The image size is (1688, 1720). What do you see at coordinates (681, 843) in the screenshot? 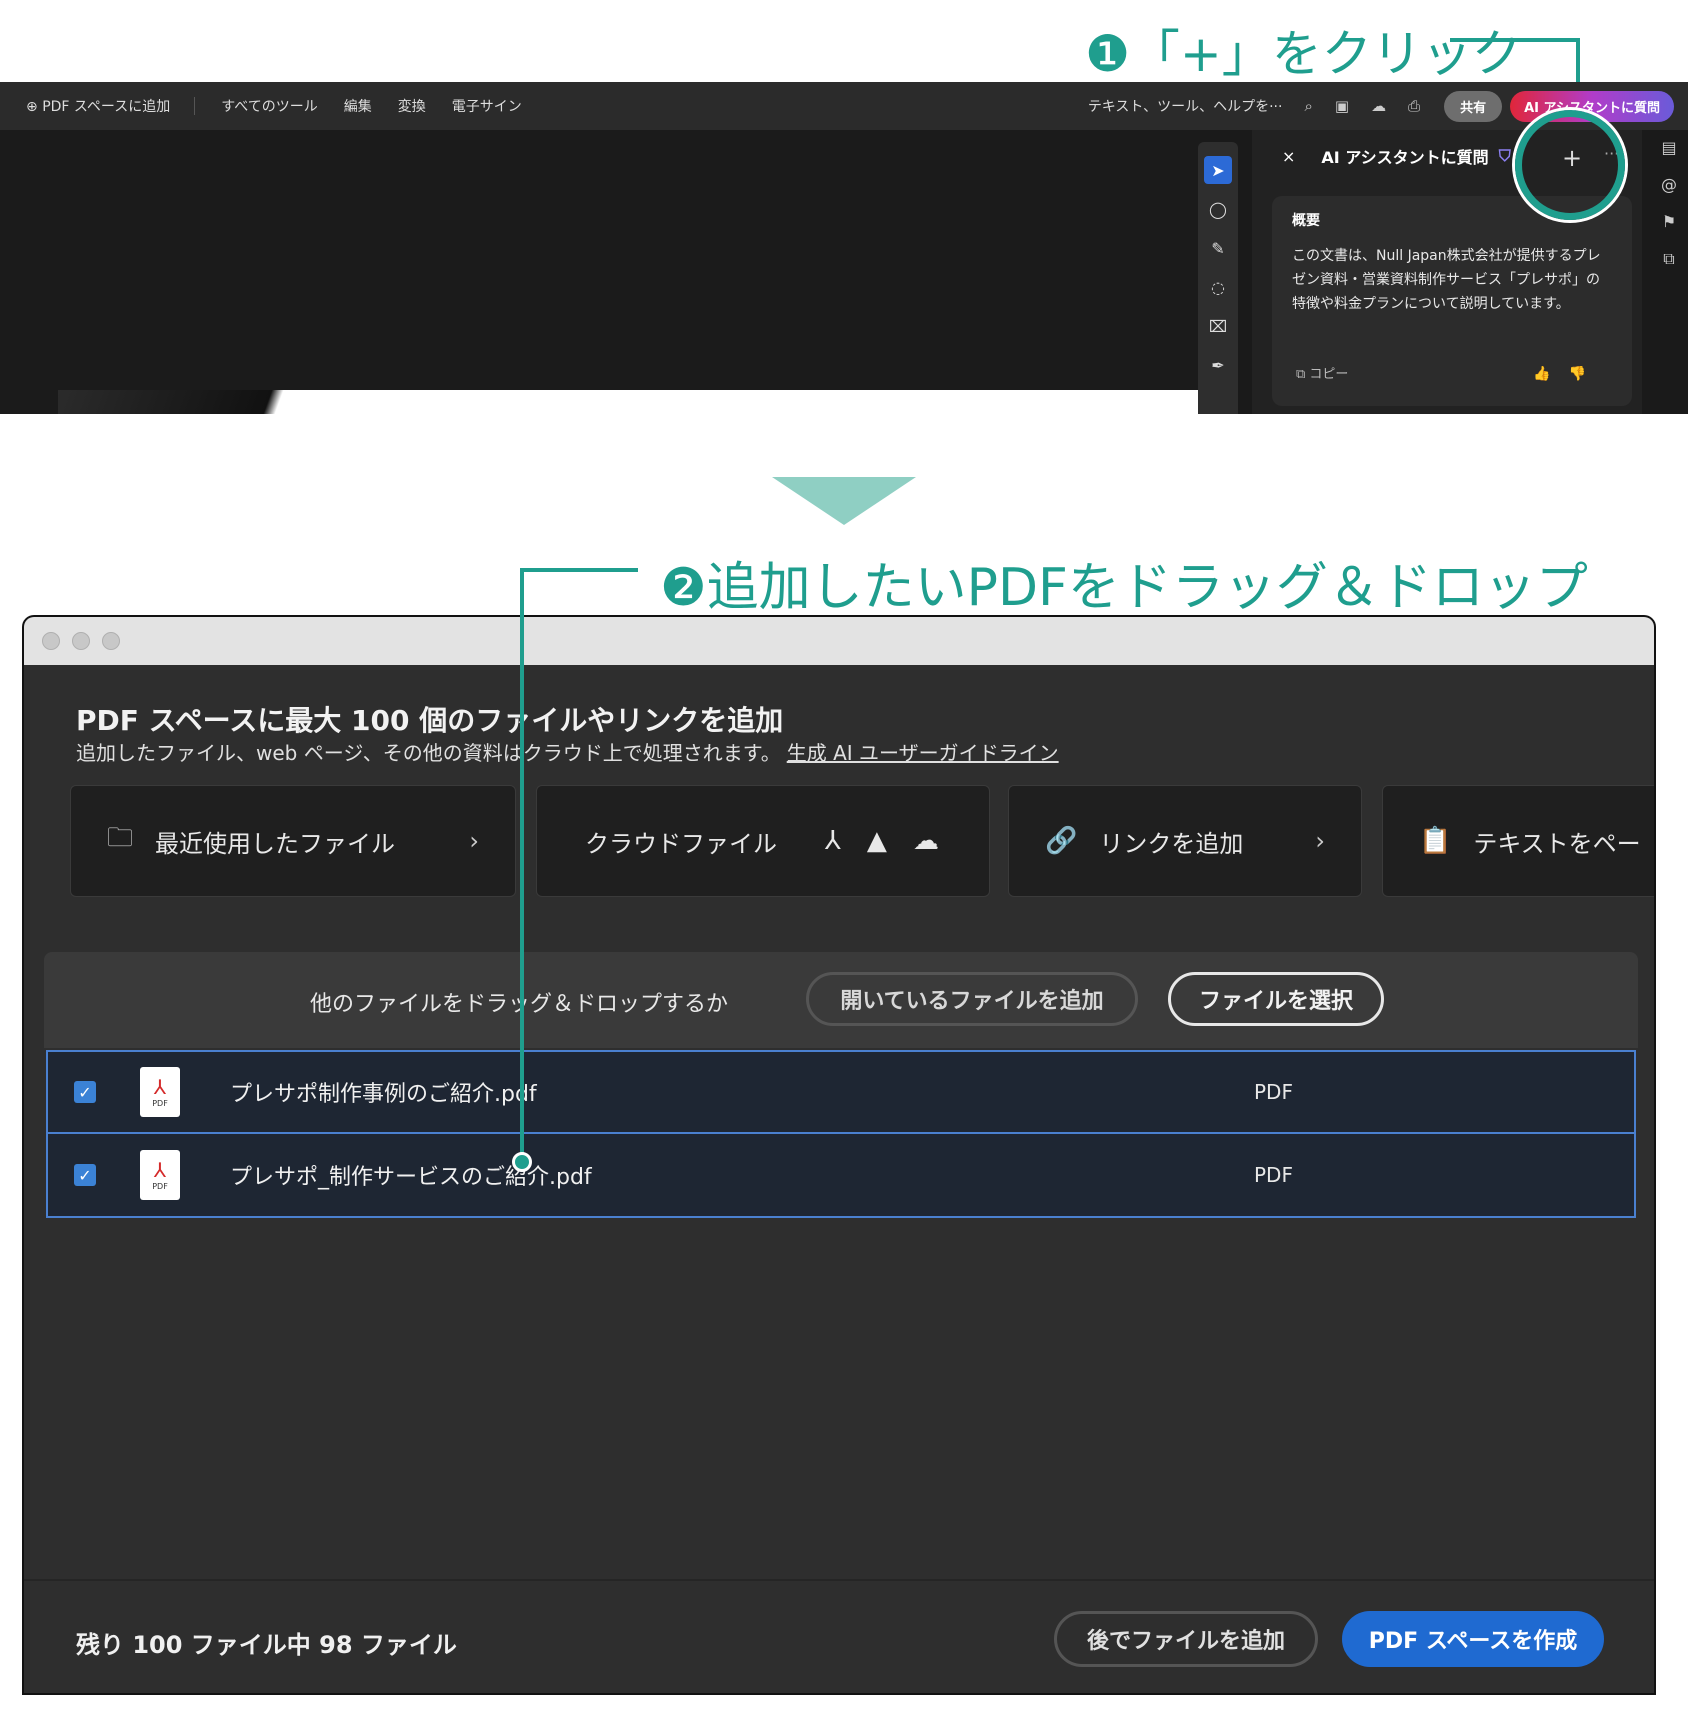
I see `cloud-files-label: クラウドファイル` at bounding box center [681, 843].